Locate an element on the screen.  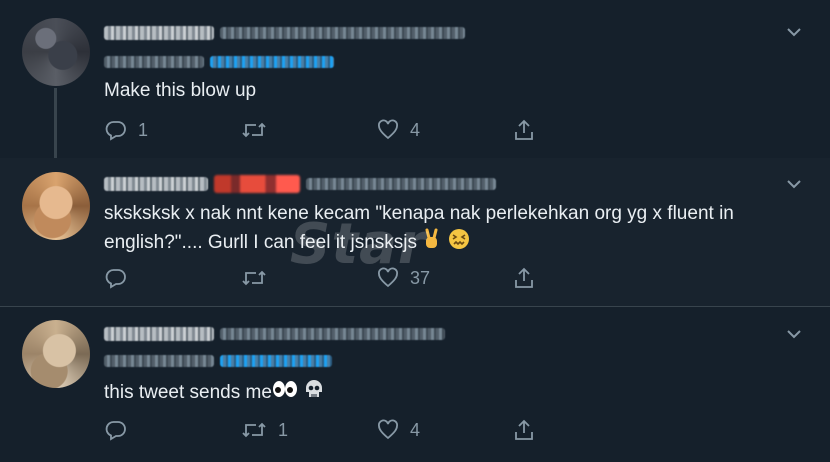
retweet-button: 1 is located at coordinates (264, 430).